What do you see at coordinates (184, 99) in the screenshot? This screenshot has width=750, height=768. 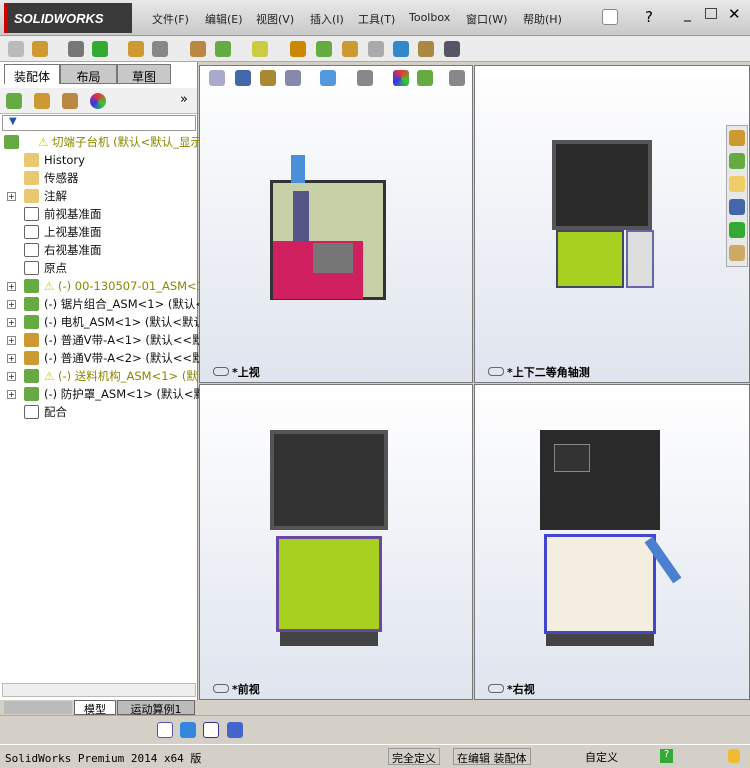 I see `expand-panel-icon: »` at bounding box center [184, 99].